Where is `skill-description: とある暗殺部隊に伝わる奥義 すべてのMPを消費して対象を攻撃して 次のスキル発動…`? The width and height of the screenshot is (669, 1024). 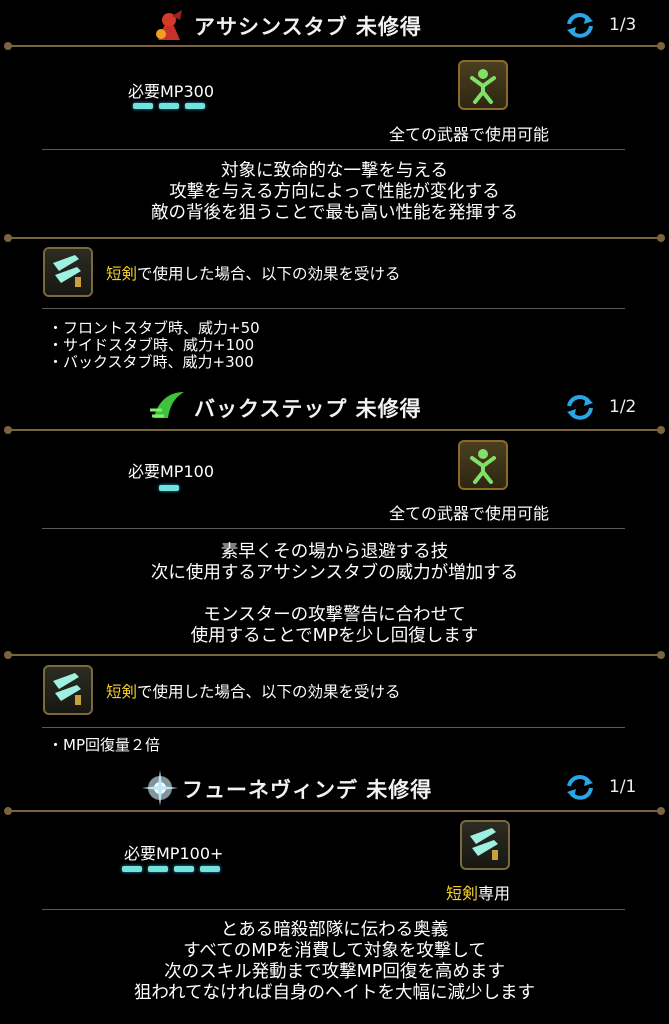 skill-description: とある暗殺部隊に伝わる奥義 すべてのMPを消費して対象を攻撃して 次のスキル発動… is located at coordinates (334, 961).